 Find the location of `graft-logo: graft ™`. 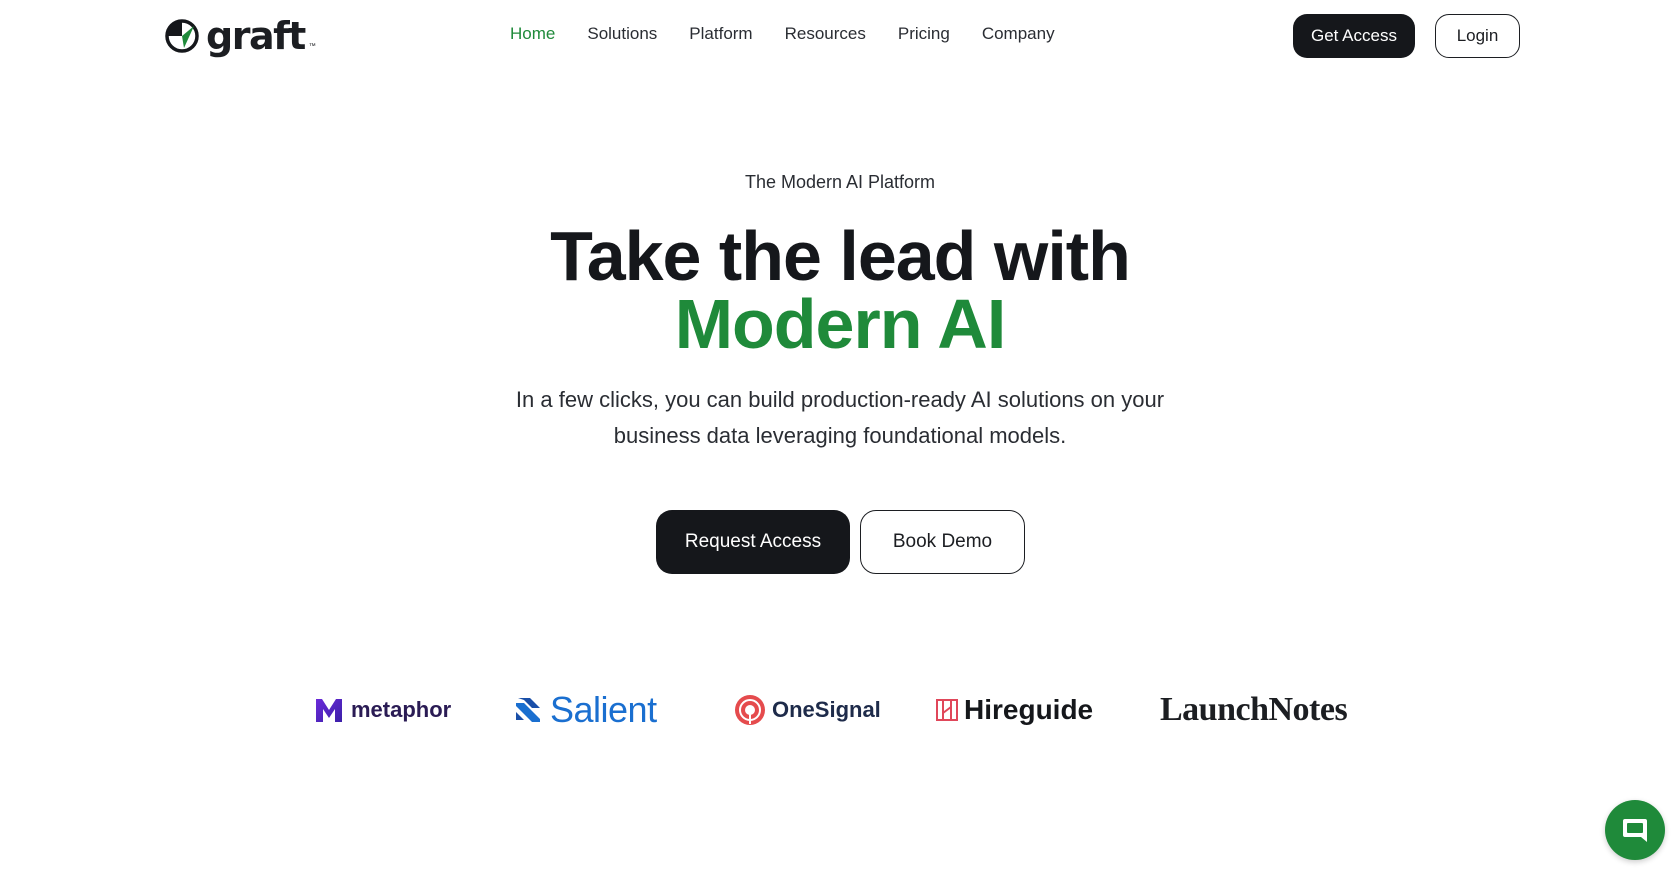

graft-logo: graft ™ is located at coordinates (240, 36).